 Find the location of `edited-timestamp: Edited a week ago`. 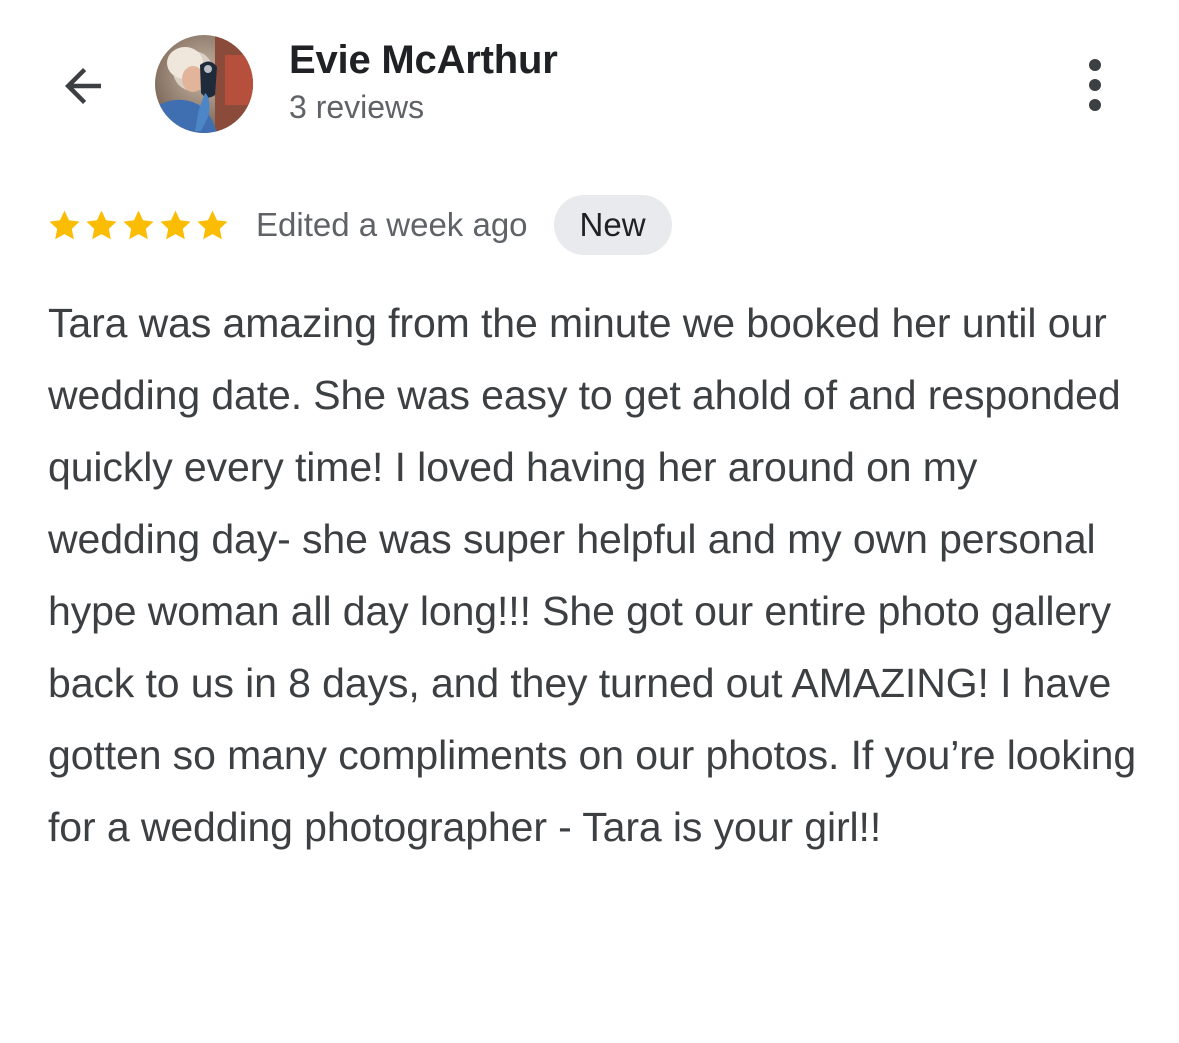

edited-timestamp: Edited a week ago is located at coordinates (392, 224).